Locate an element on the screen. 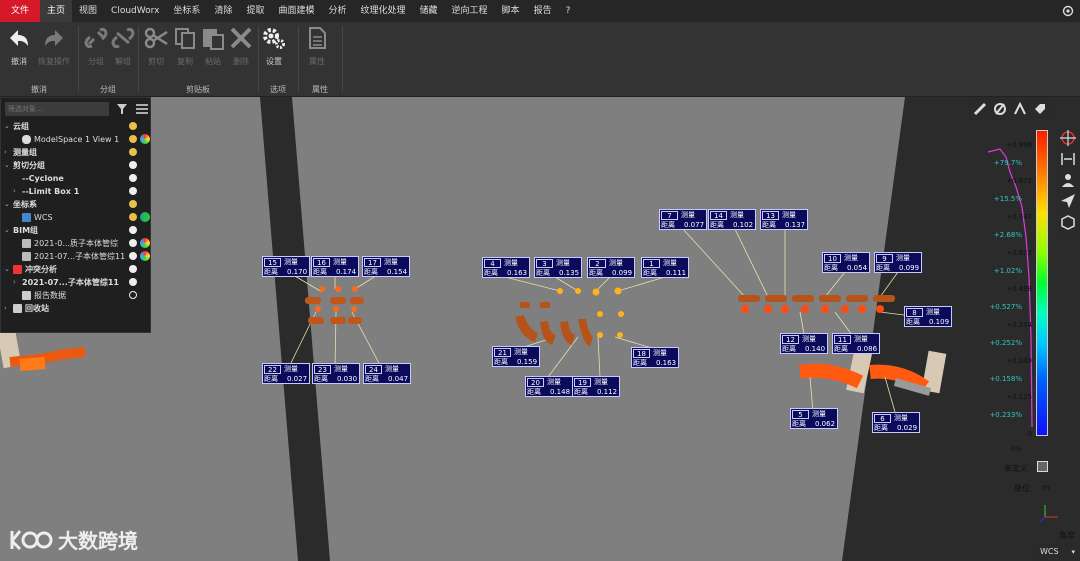  menu-item: 逆向工程 is located at coordinates (470, 11).